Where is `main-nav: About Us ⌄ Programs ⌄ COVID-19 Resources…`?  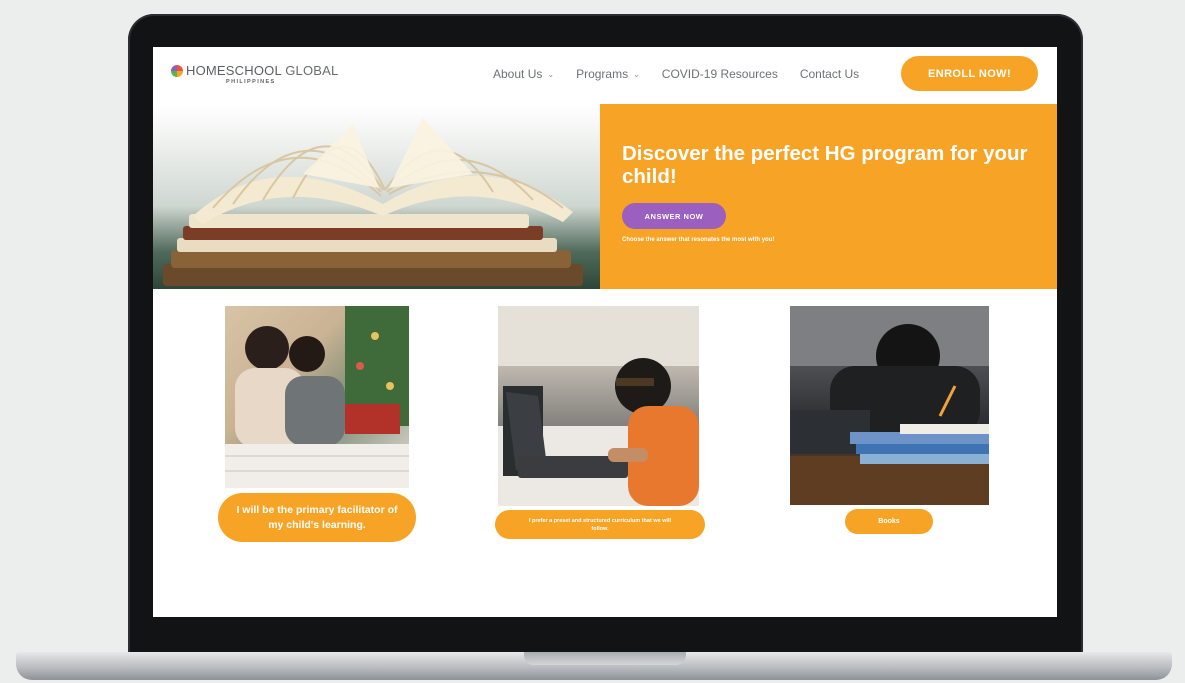 main-nav: About Us ⌄ Programs ⌄ COVID-19 Resources… is located at coordinates (687, 74).